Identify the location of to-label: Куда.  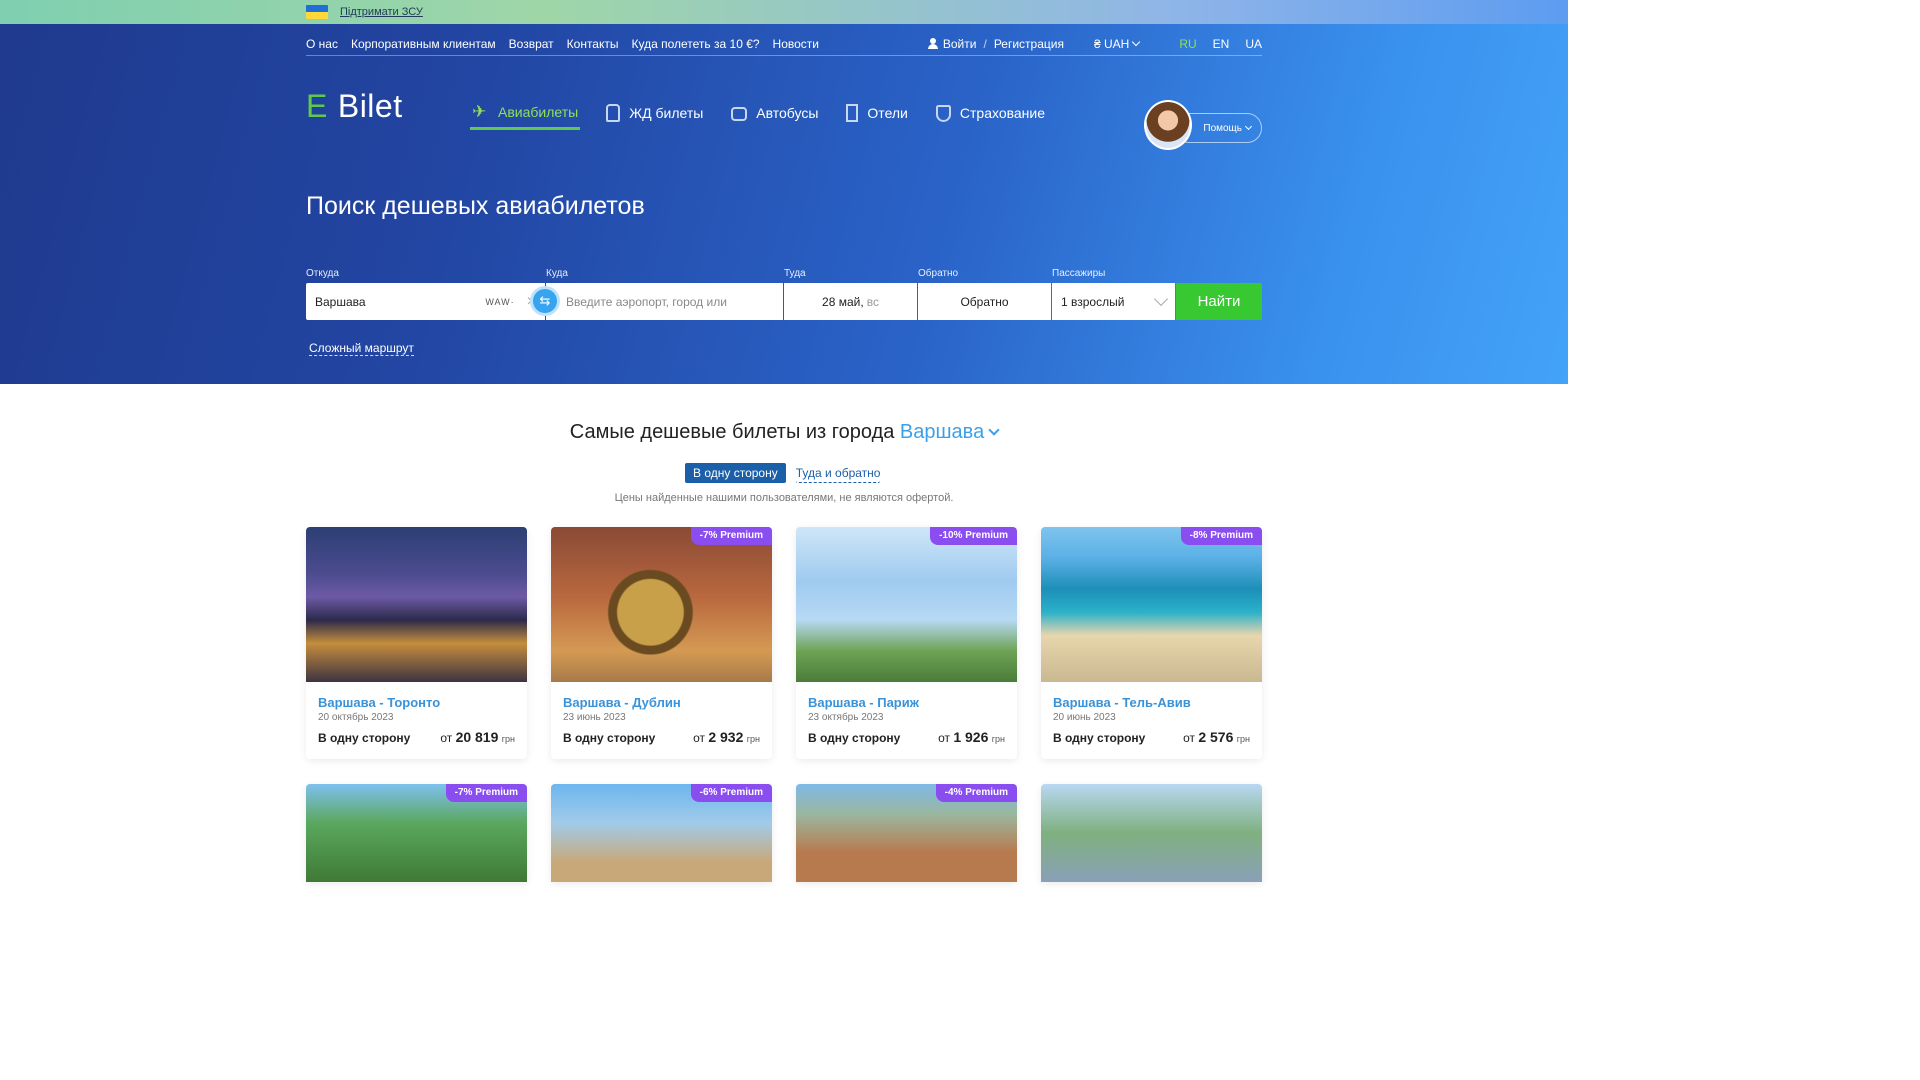
(557, 273).